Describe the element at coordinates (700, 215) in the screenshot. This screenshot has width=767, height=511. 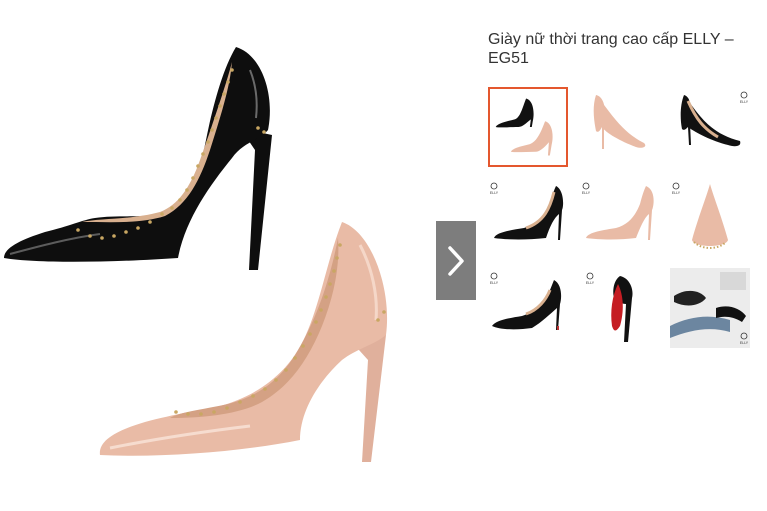
I see `thumbnail-nude-toe-closeup: ELLY` at that location.